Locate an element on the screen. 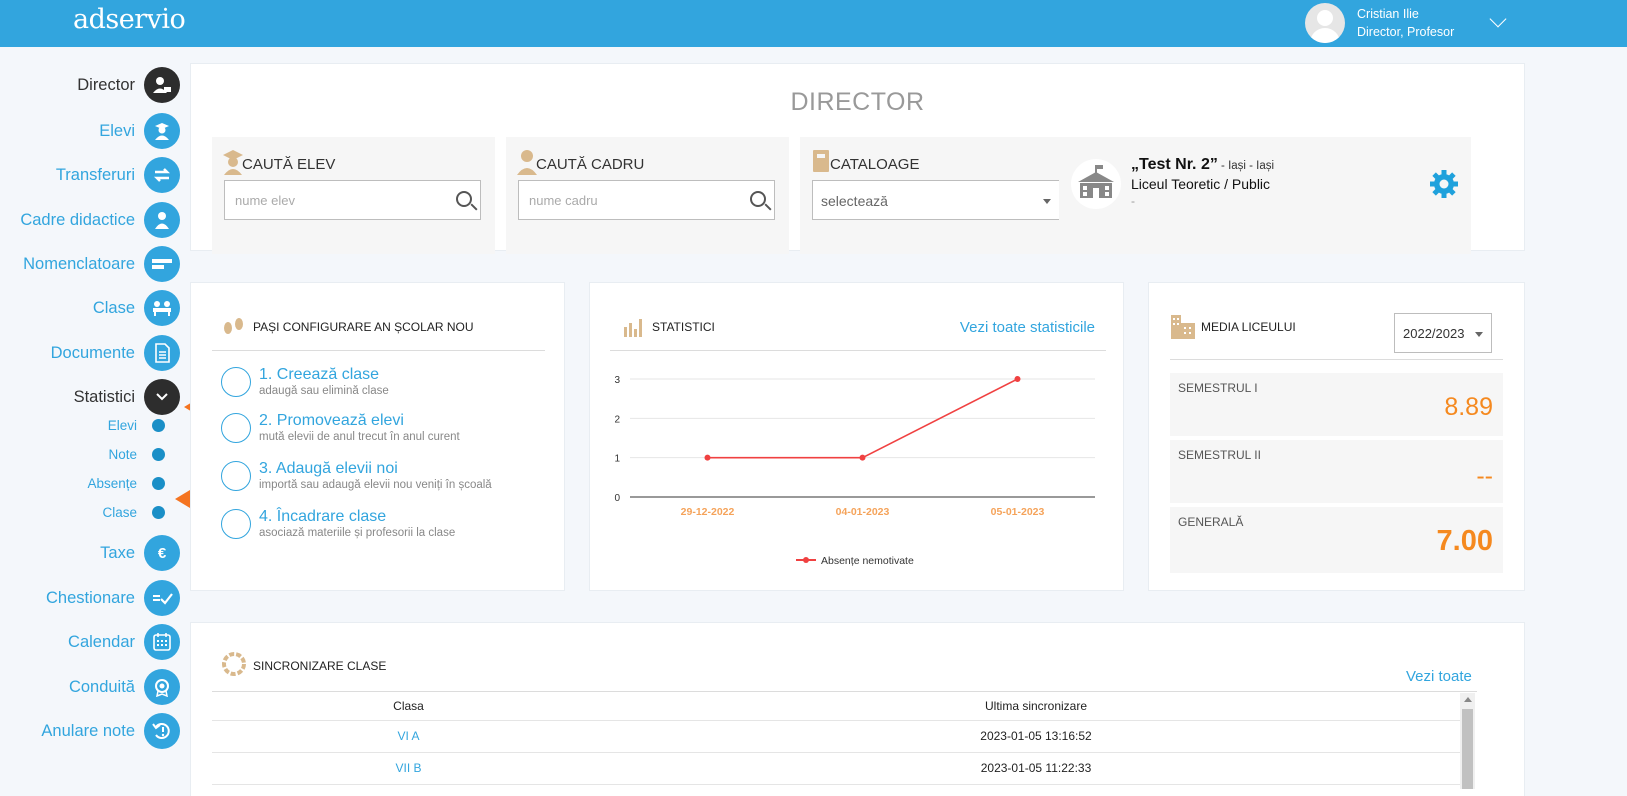 This screenshot has width=1627, height=796. avatar-body-icon is located at coordinates (1325, 35).